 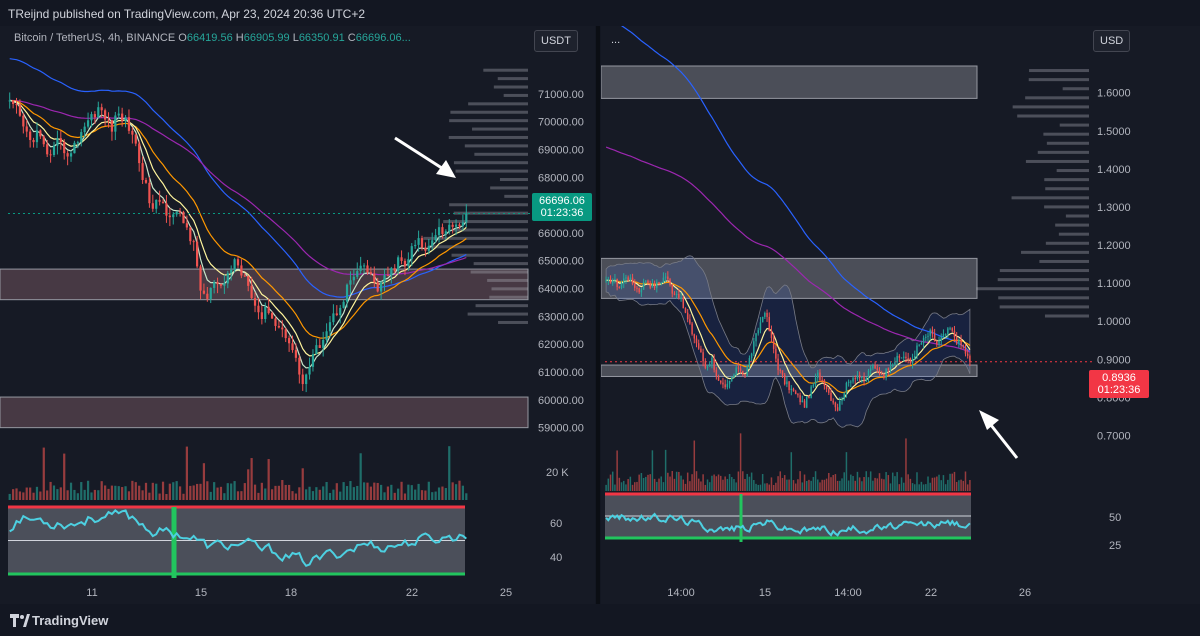 I want to click on panel-divider, so click(x=598, y=315).